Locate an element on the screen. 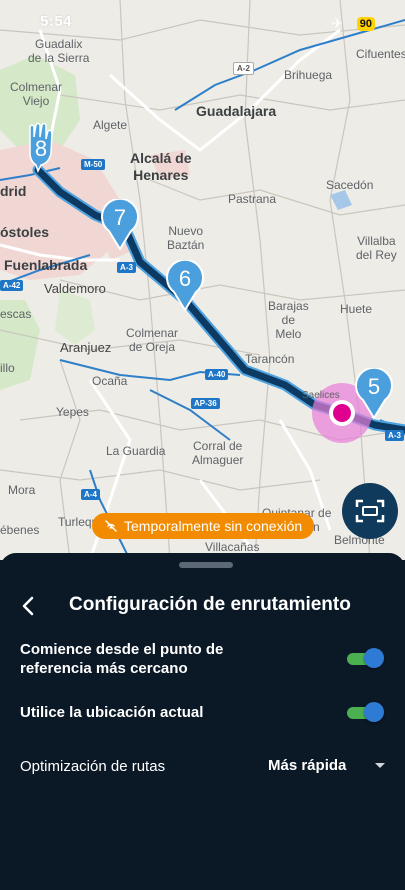 This screenshot has width=405, height=890. current-location-label: Utilice la ubicación actual is located at coordinates (112, 712).